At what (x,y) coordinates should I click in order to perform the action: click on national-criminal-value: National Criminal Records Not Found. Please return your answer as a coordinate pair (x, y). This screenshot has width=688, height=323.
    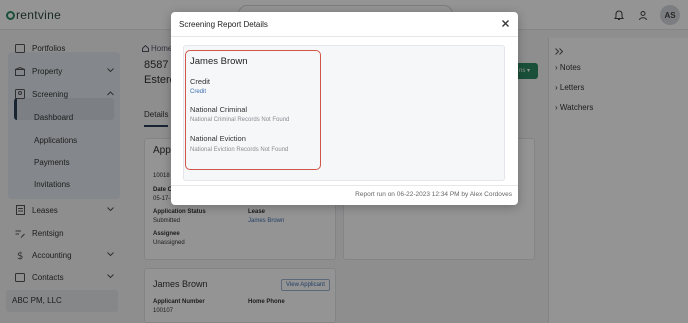
    Looking at the image, I should click on (240, 120).